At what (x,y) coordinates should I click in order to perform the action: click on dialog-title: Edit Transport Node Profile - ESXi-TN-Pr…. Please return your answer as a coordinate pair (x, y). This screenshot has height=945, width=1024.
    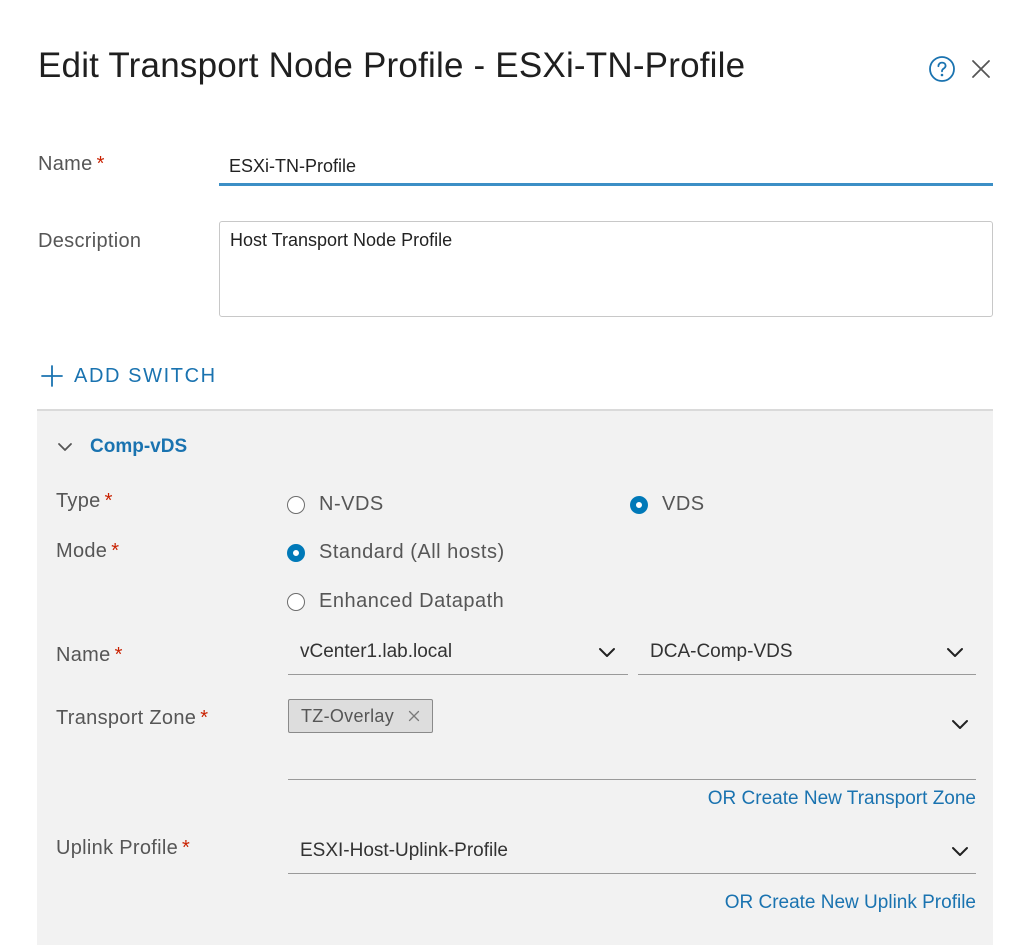
    Looking at the image, I should click on (392, 65).